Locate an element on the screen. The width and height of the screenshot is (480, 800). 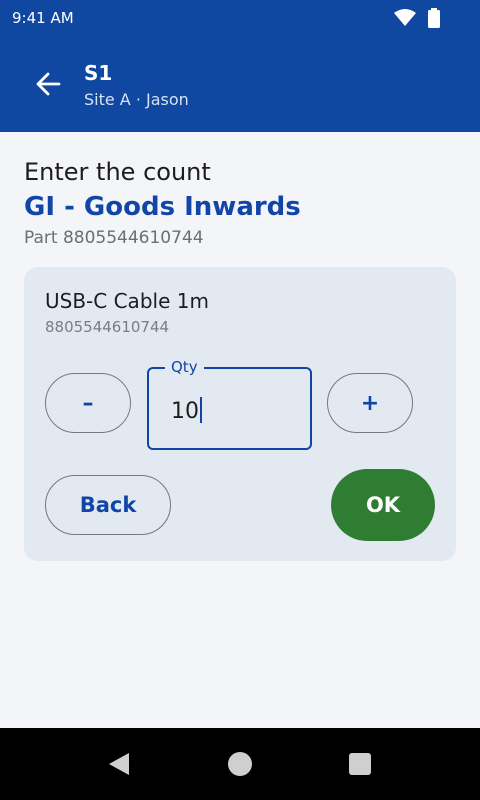
item-code: 8805544610744 is located at coordinates (107, 327).